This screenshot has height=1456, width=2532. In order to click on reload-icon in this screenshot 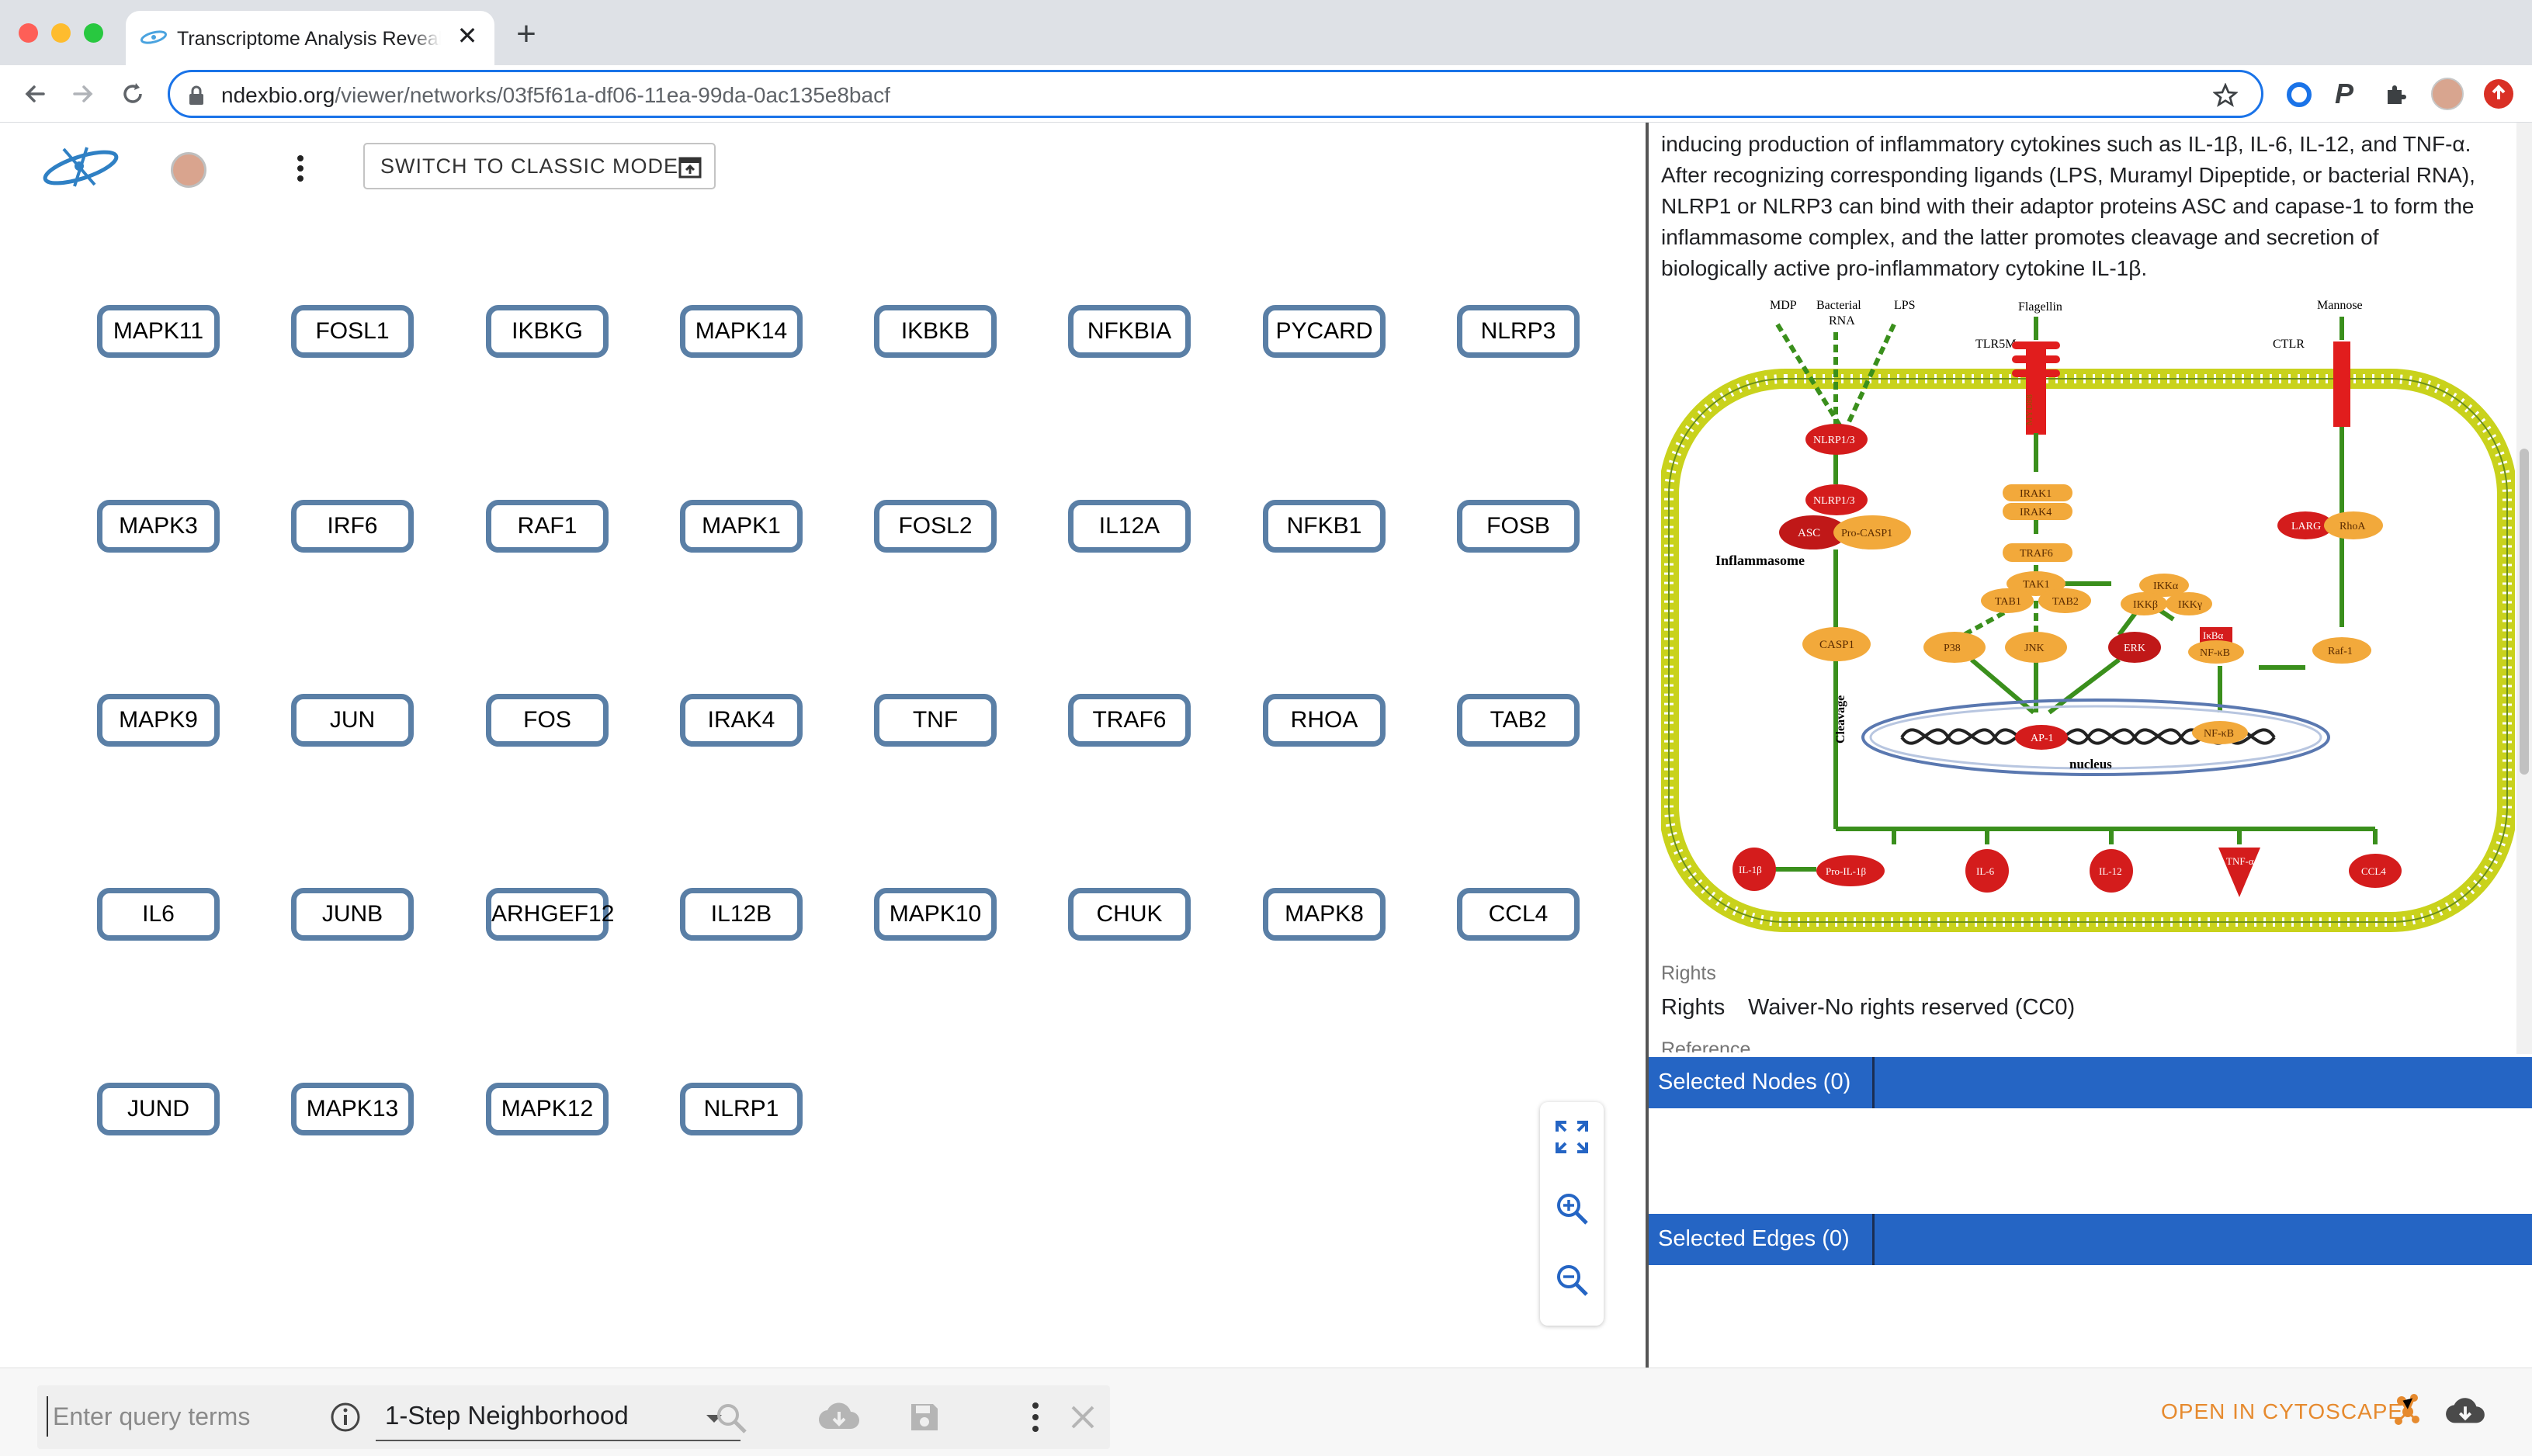, I will do `click(133, 94)`.